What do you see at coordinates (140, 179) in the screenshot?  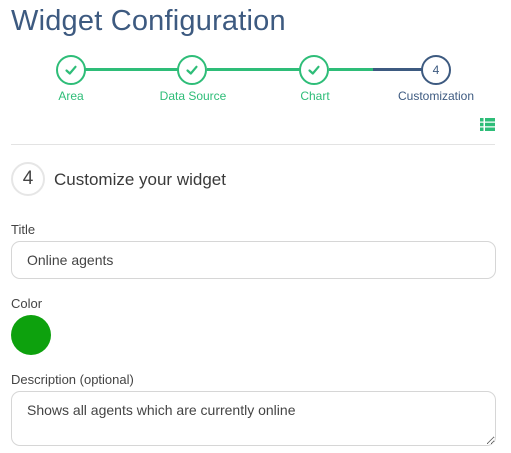 I see `section-title: Customize your widget` at bounding box center [140, 179].